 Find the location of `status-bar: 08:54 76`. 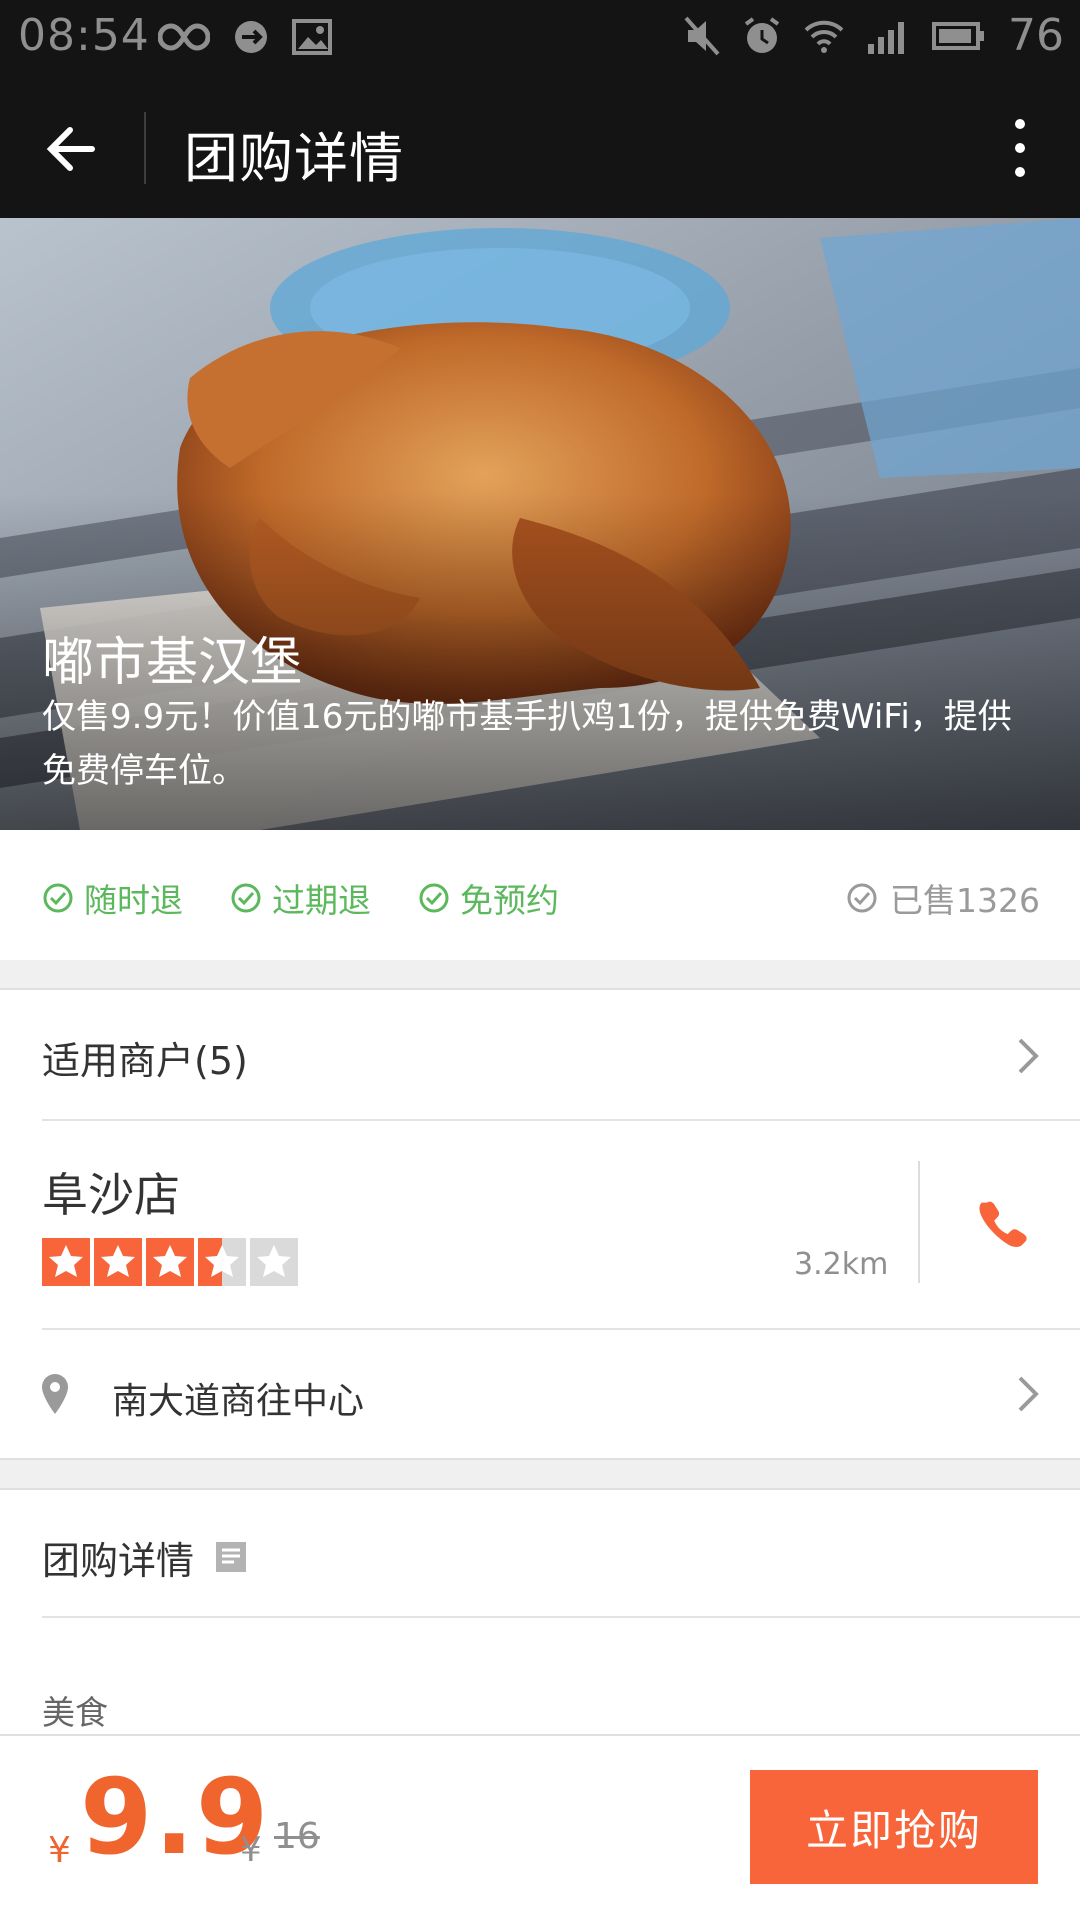

status-bar: 08:54 76 is located at coordinates (540, 39).